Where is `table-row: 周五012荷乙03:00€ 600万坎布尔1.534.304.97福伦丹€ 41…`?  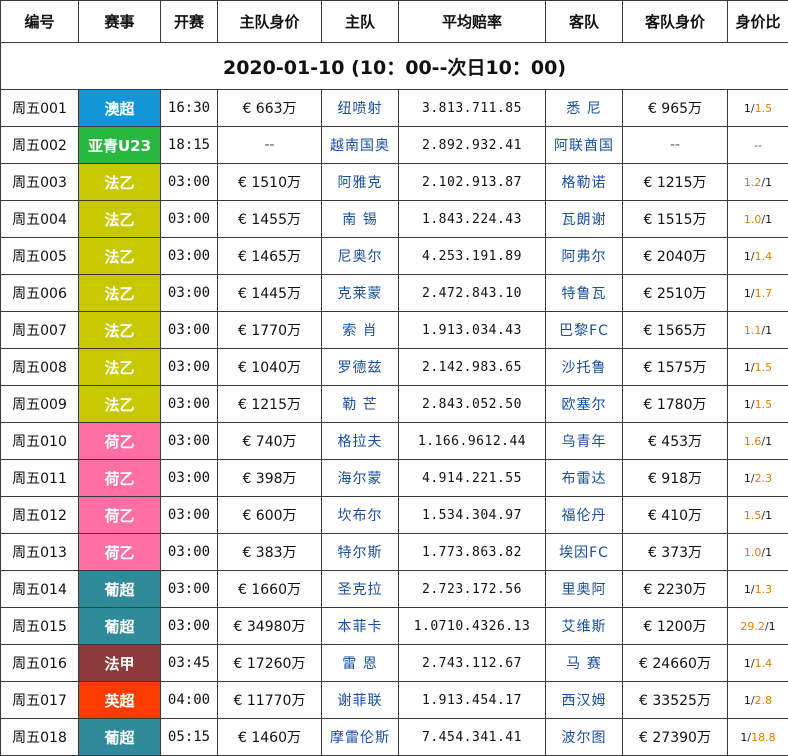
table-row: 周五012荷乙03:00€ 600万坎布尔1.534.304.97福伦丹€ 41… is located at coordinates (394, 515).